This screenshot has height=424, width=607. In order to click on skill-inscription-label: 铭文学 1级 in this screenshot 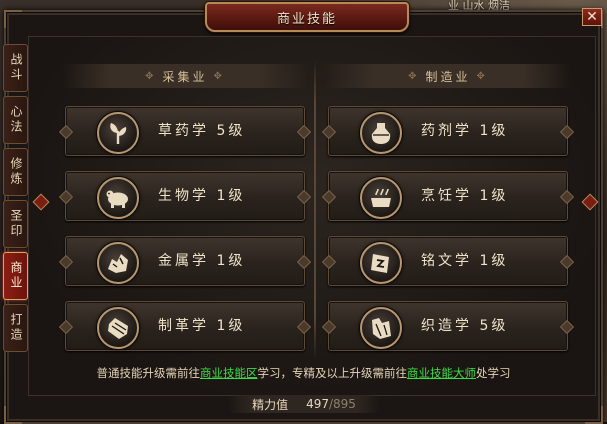, I will do `click(465, 261)`.